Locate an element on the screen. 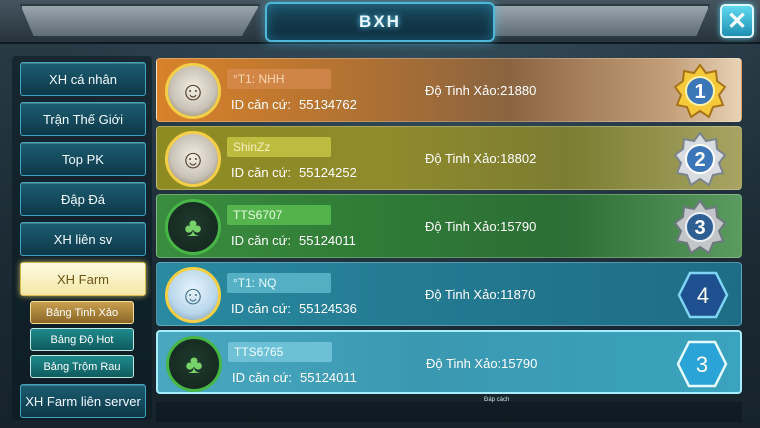 The image size is (760, 428). sidebar-item-label: Trận Thế Giới is located at coordinates (83, 119).